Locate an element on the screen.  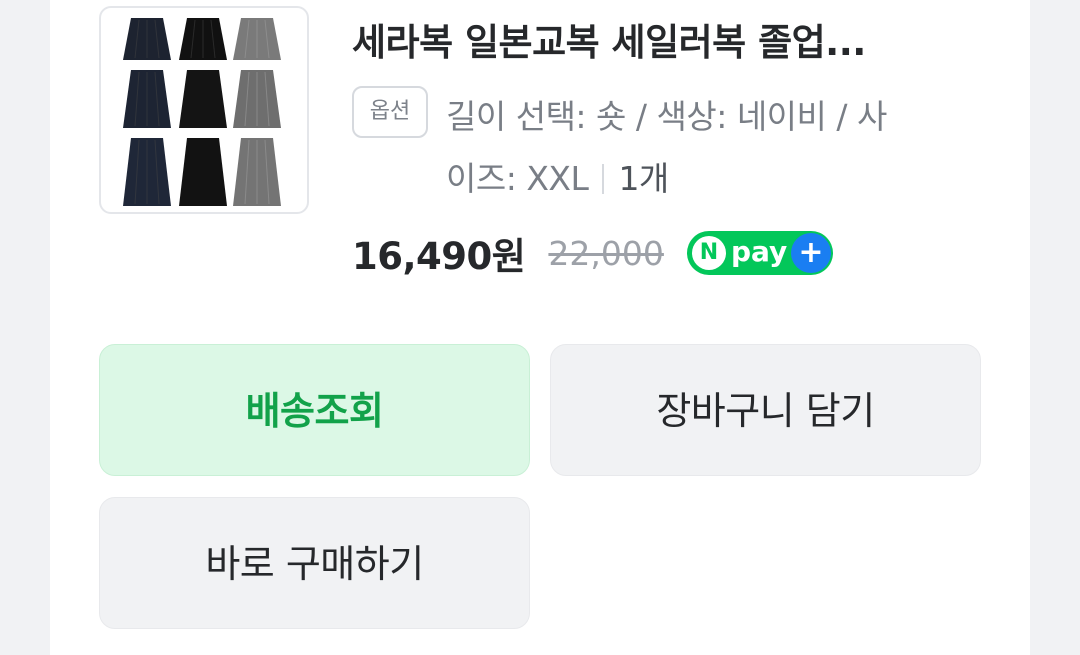
divider is located at coordinates (603, 179).